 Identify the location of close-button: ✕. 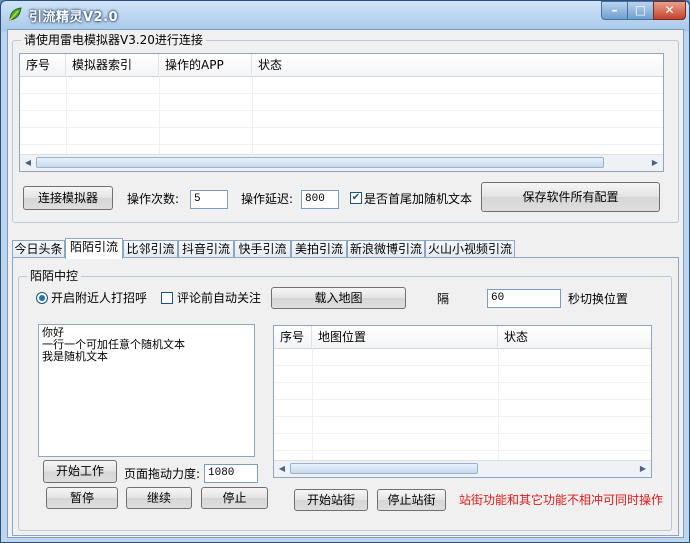
(669, 10).